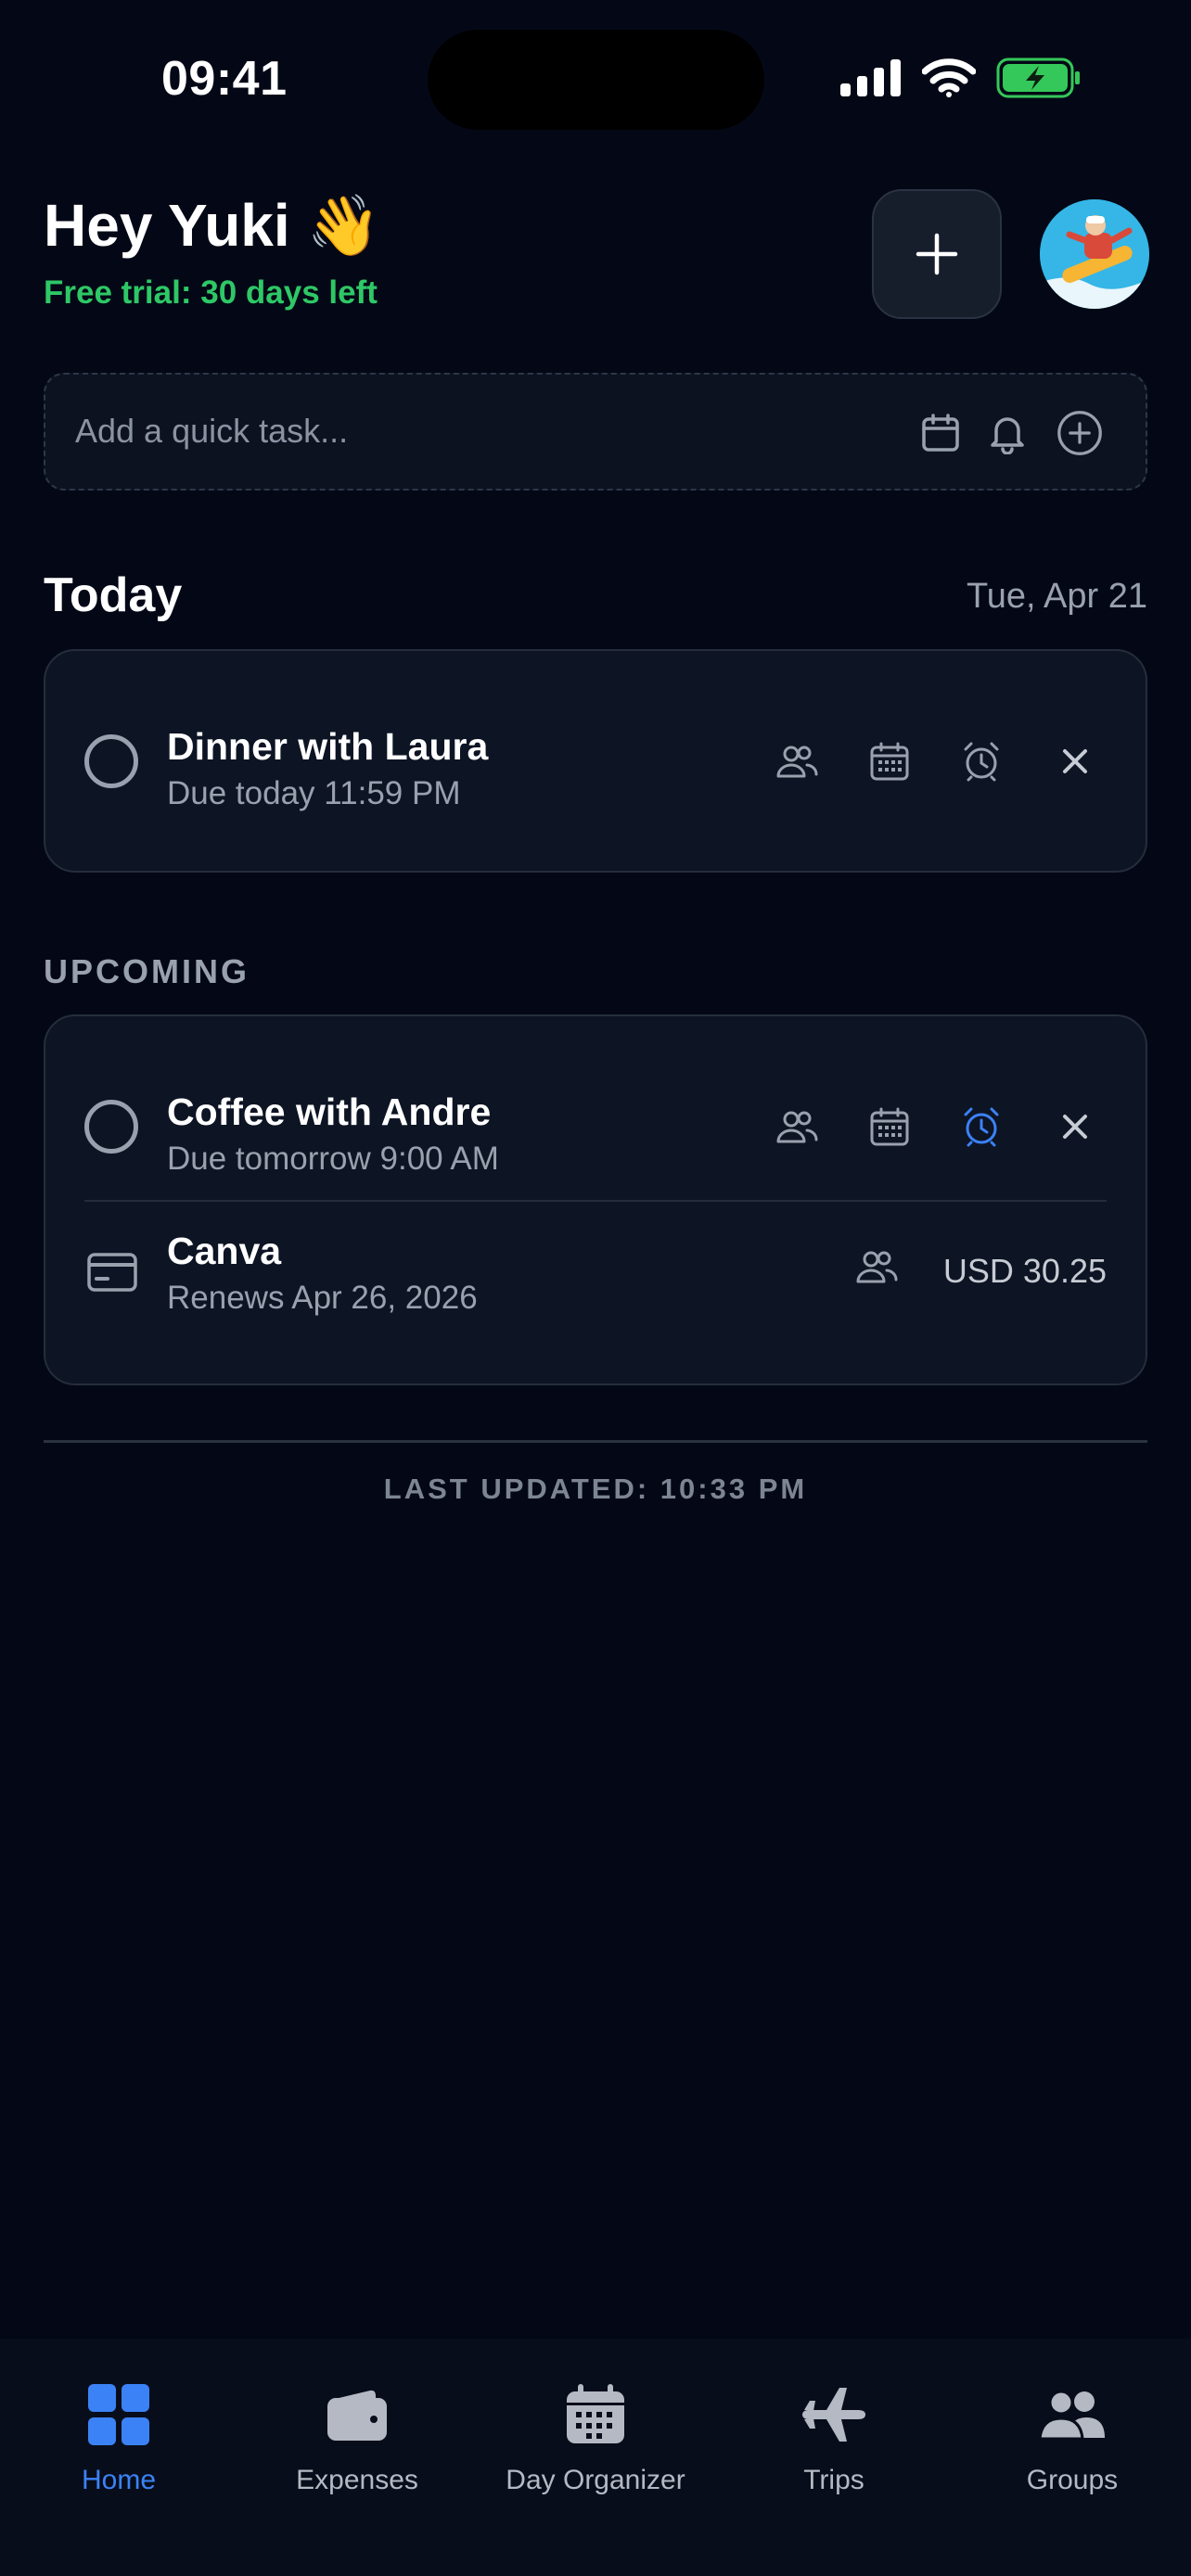 The width and height of the screenshot is (1191, 2576). I want to click on subscription-amount: USD 30.25, so click(1024, 1271).